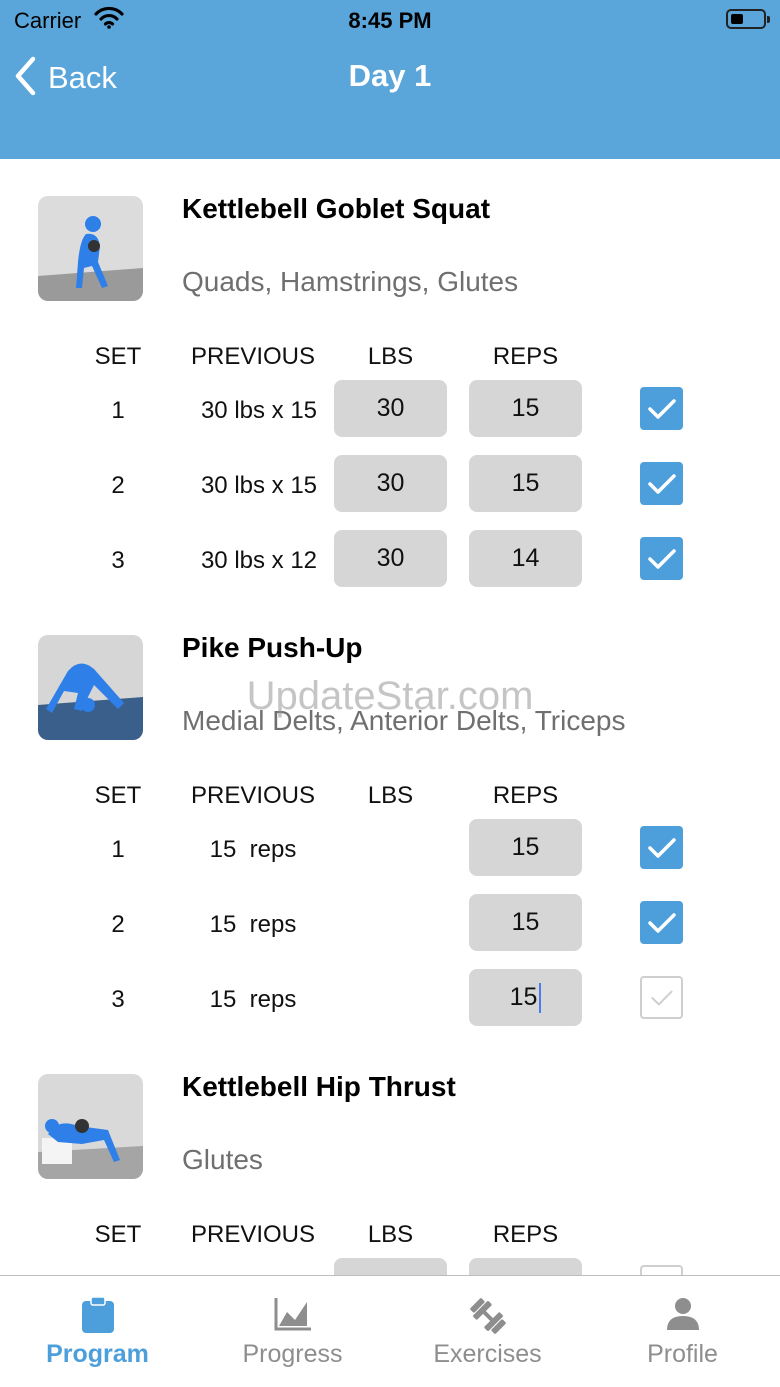 This screenshot has height=1387, width=780. What do you see at coordinates (97, 1354) in the screenshot?
I see `tab-label: Program` at bounding box center [97, 1354].